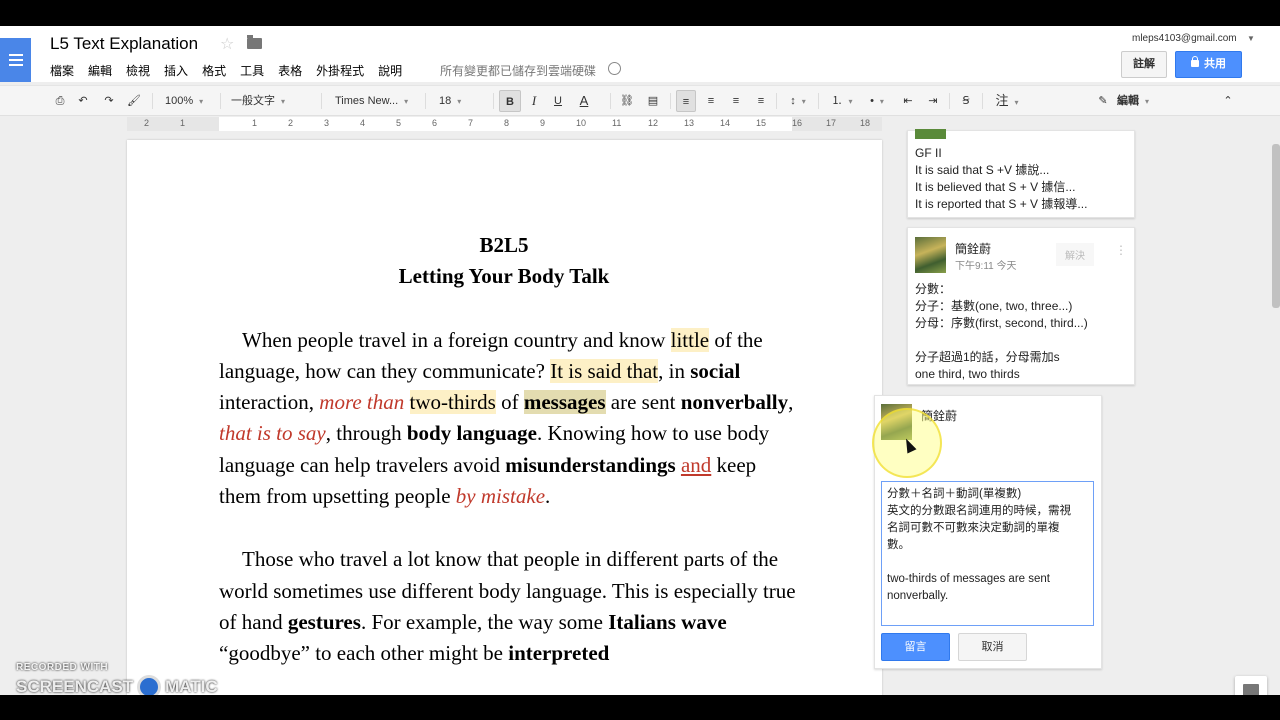 The width and height of the screenshot is (1280, 720). Describe the element at coordinates (986, 266) in the screenshot. I see `comment-timestamp: 下午9:11 今天` at that location.